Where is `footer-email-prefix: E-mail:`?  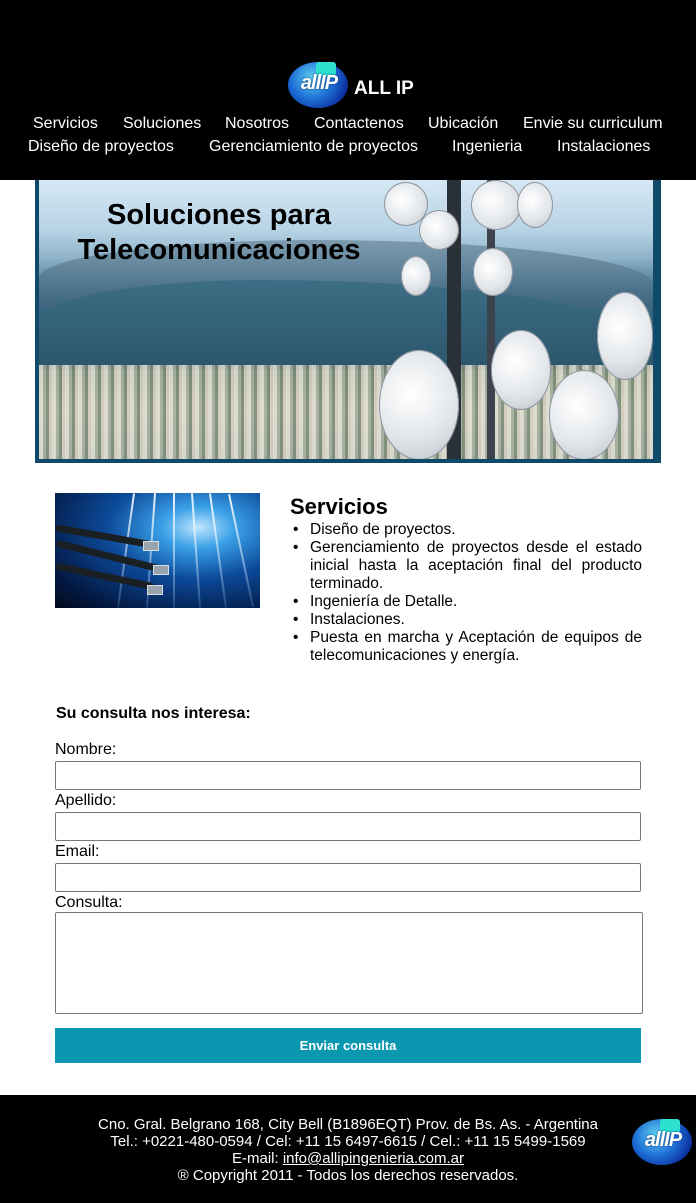 footer-email-prefix: E-mail: is located at coordinates (257, 1158).